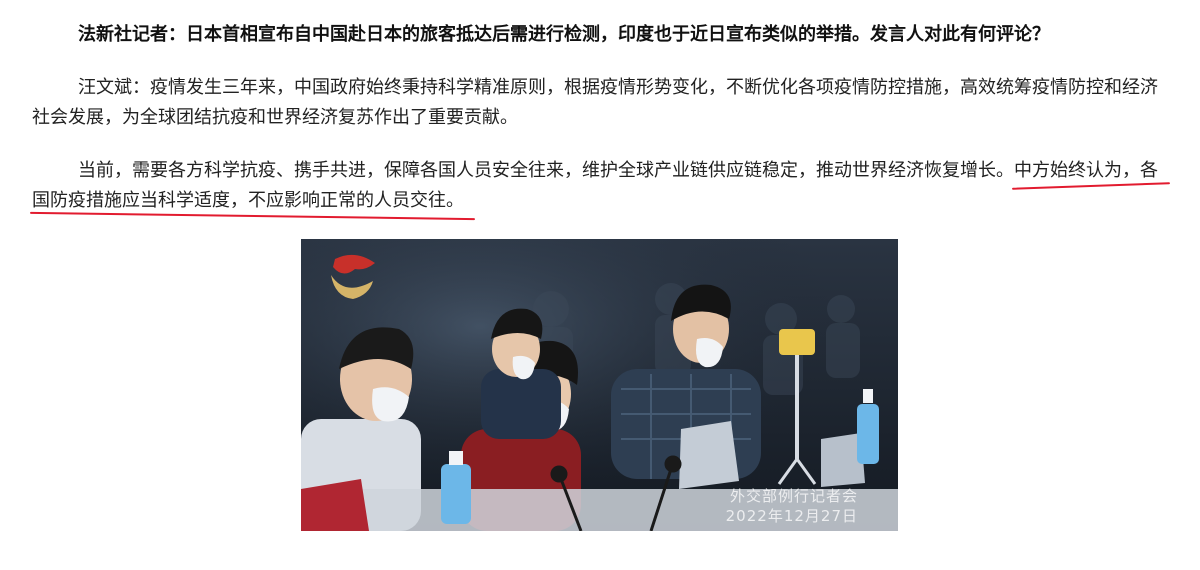  I want to click on photo-caption-date: 2022年12月27日, so click(791, 516).